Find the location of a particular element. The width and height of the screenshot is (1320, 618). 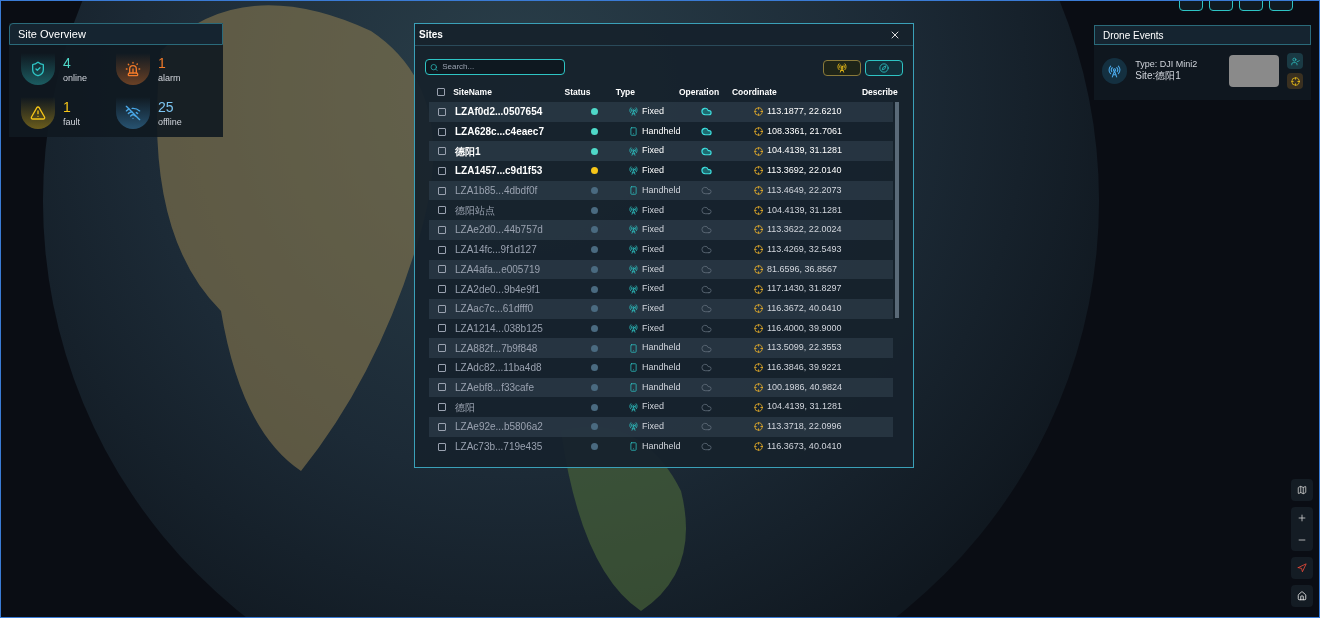

locate-button is located at coordinates (1295, 81).